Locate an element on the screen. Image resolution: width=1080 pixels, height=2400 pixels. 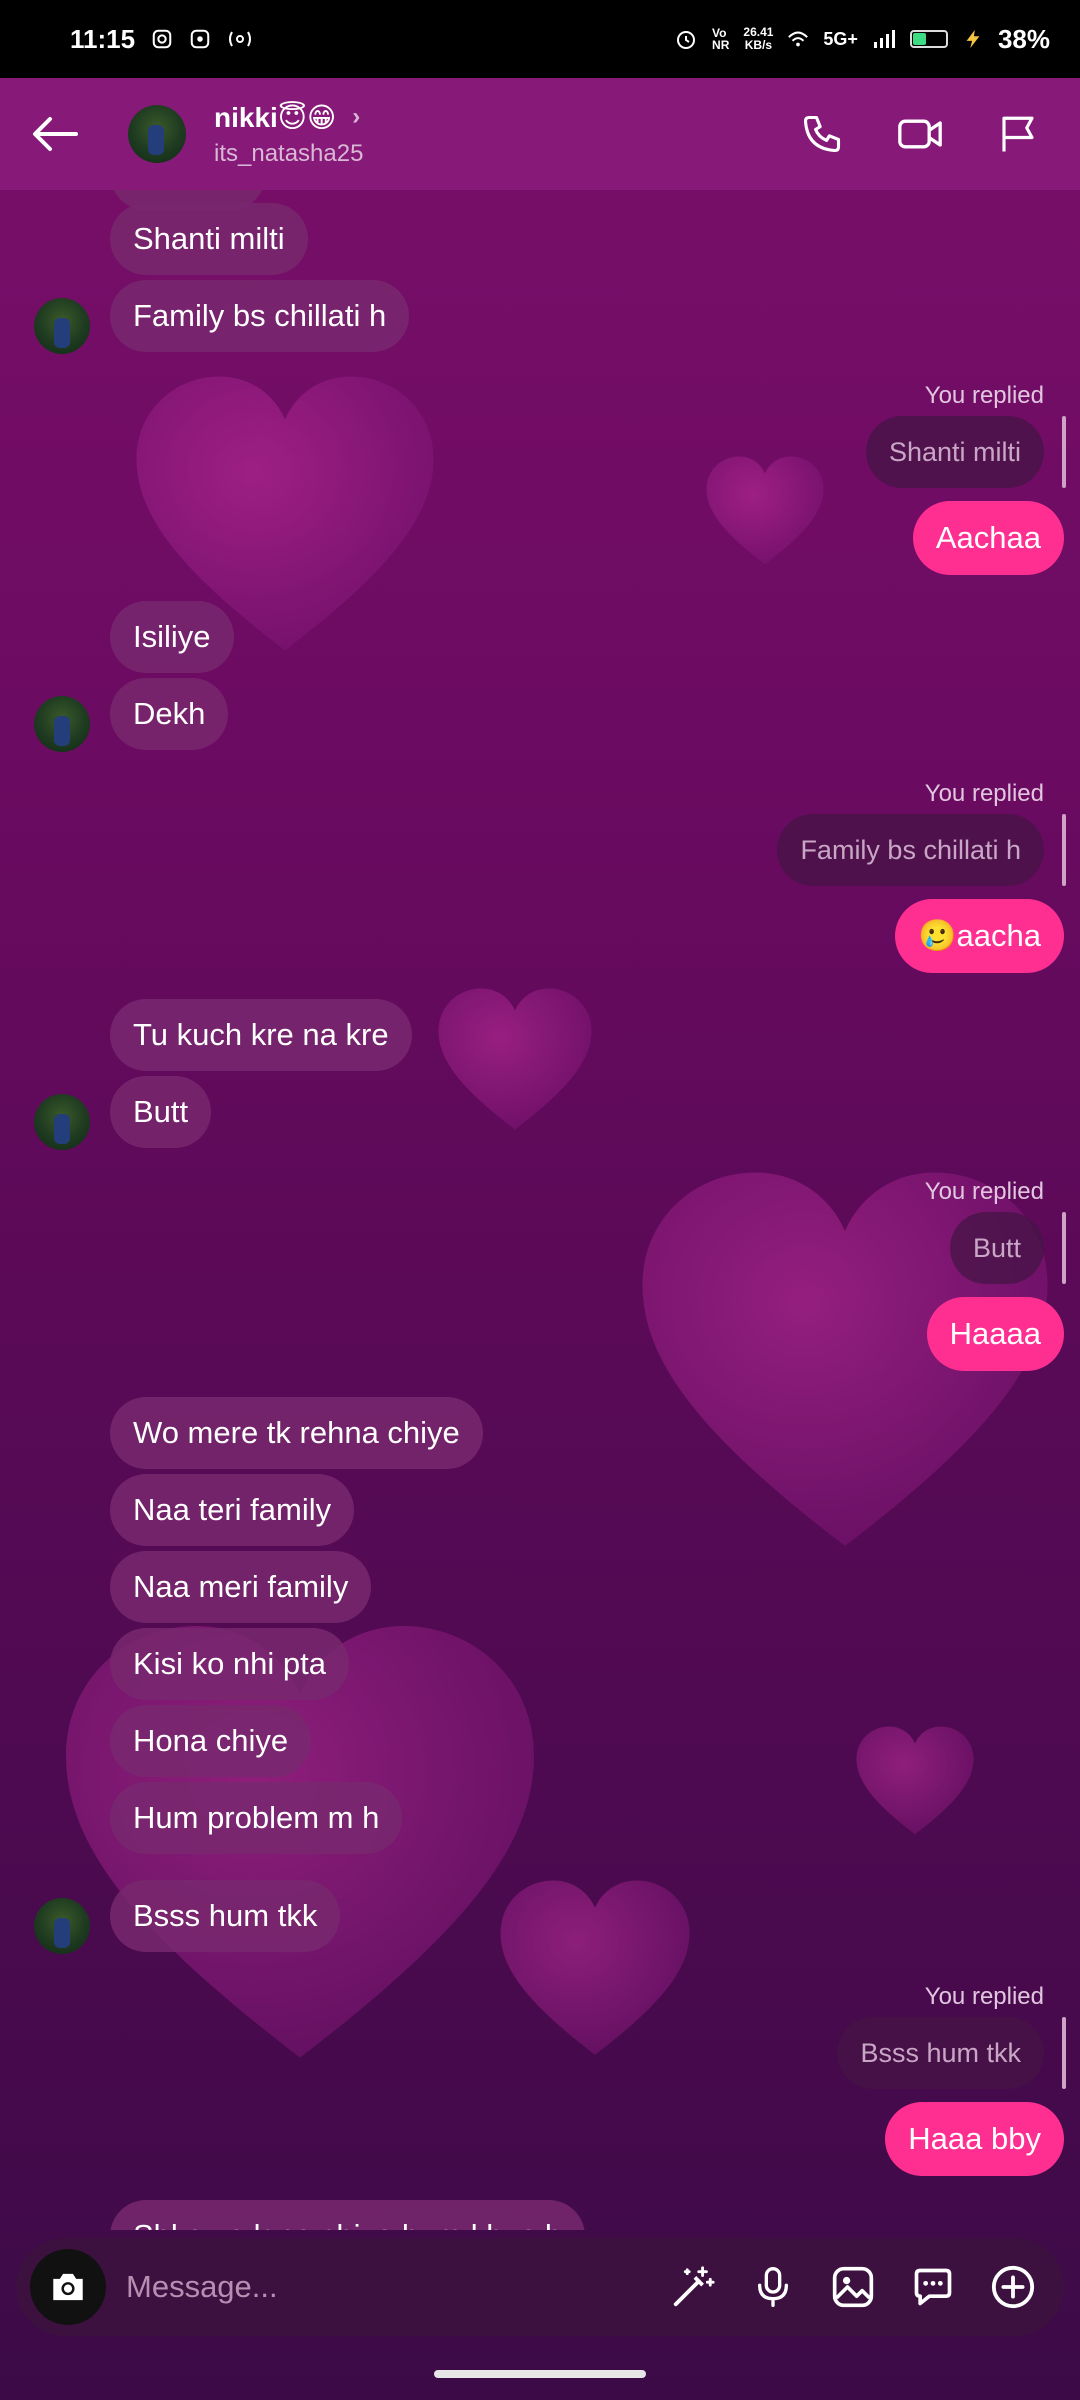
messenger-notification-icon is located at coordinates (200, 39).